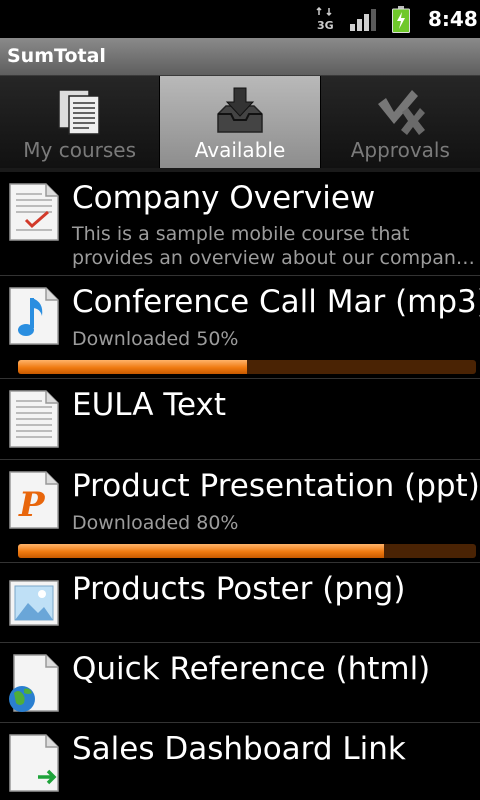 Image resolution: width=480 pixels, height=800 pixels. What do you see at coordinates (240, 19) in the screenshot?
I see `status-bar: 3G 8:48` at bounding box center [240, 19].